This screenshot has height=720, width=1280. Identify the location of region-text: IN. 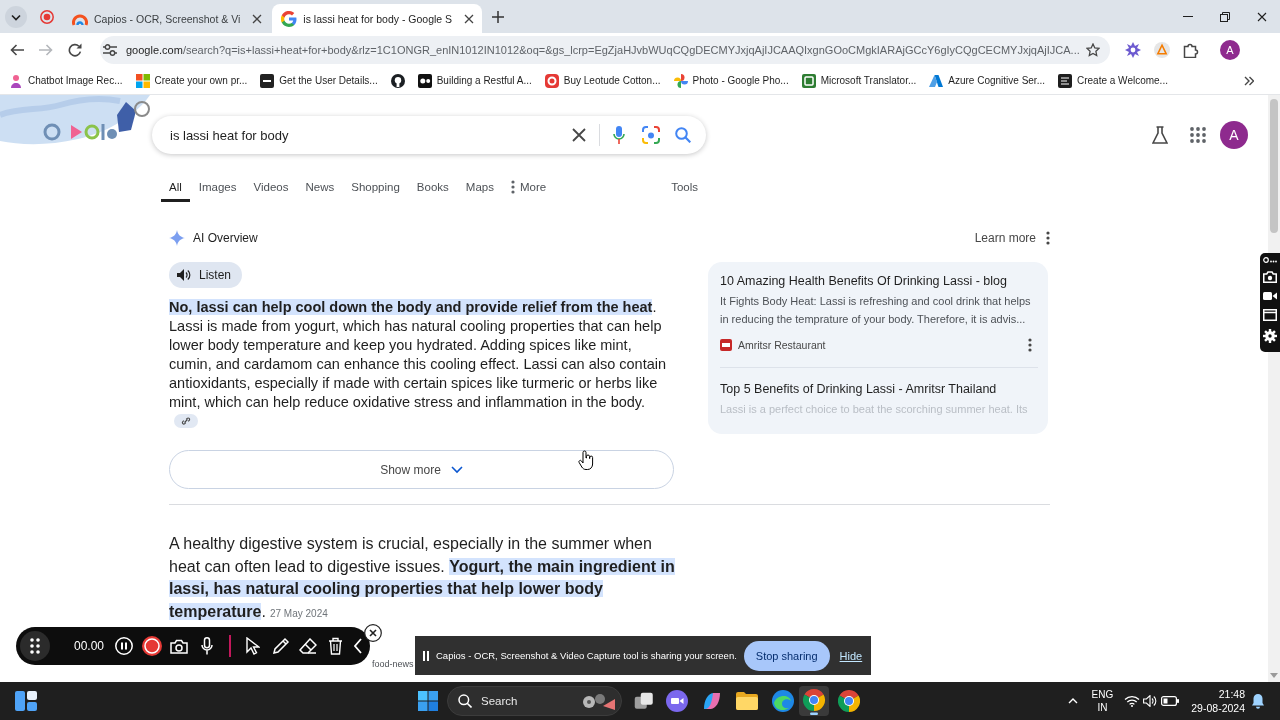
(1102, 707).